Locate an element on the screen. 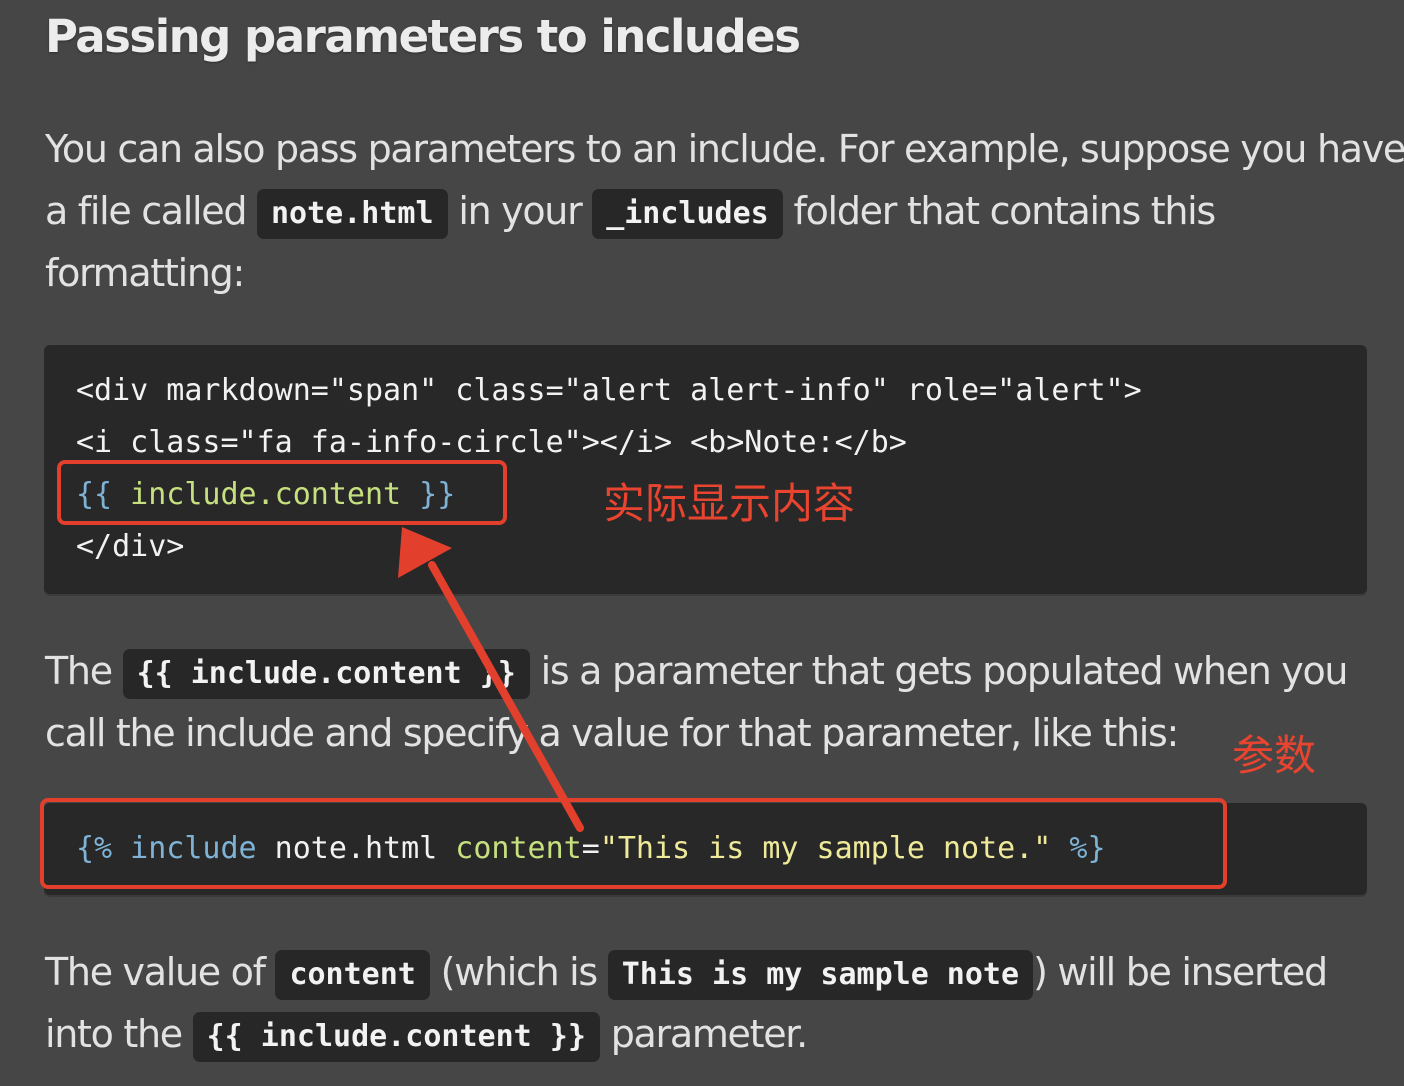  arrow-head is located at coordinates (425, 552).